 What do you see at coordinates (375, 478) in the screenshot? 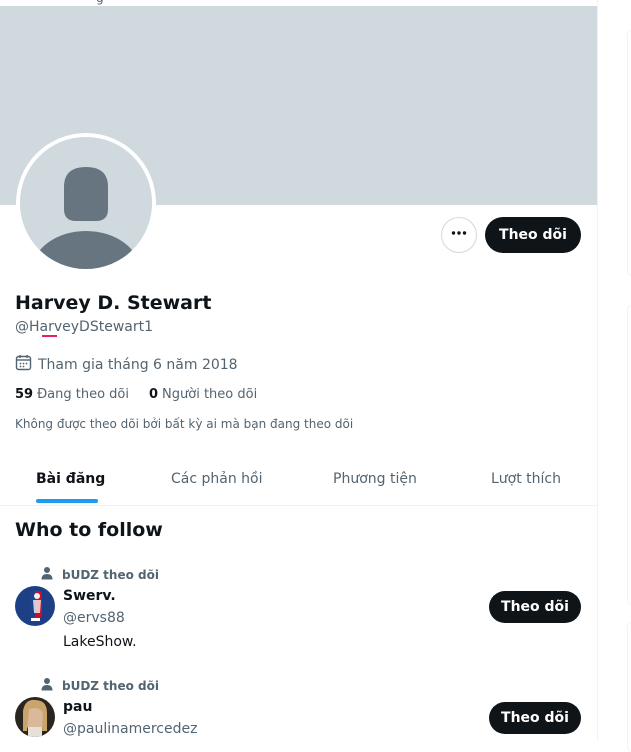
I see `tab-media: Phương tiện` at bounding box center [375, 478].